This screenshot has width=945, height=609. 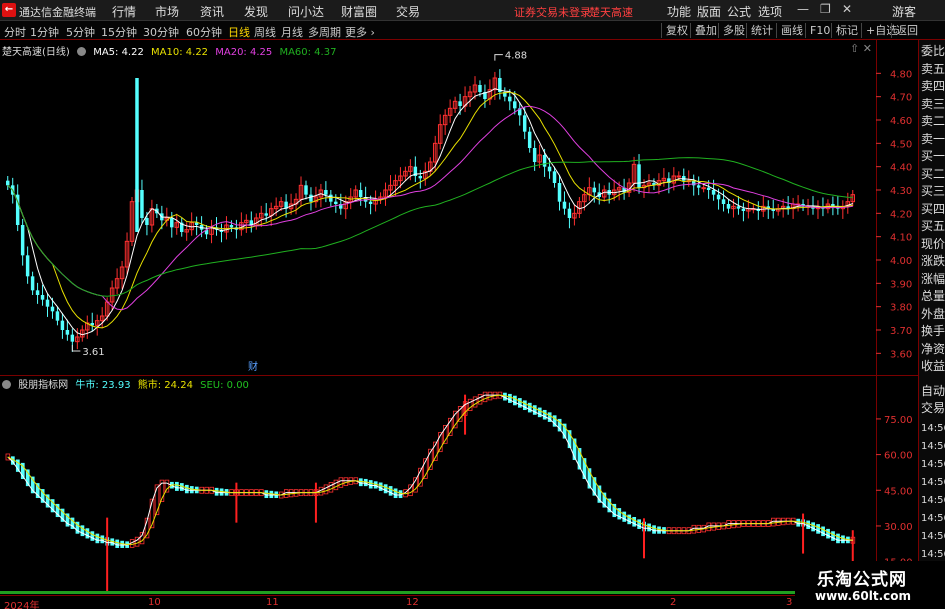 What do you see at coordinates (674, 30) in the screenshot?
I see `adjust-button: 复权` at bounding box center [674, 30].